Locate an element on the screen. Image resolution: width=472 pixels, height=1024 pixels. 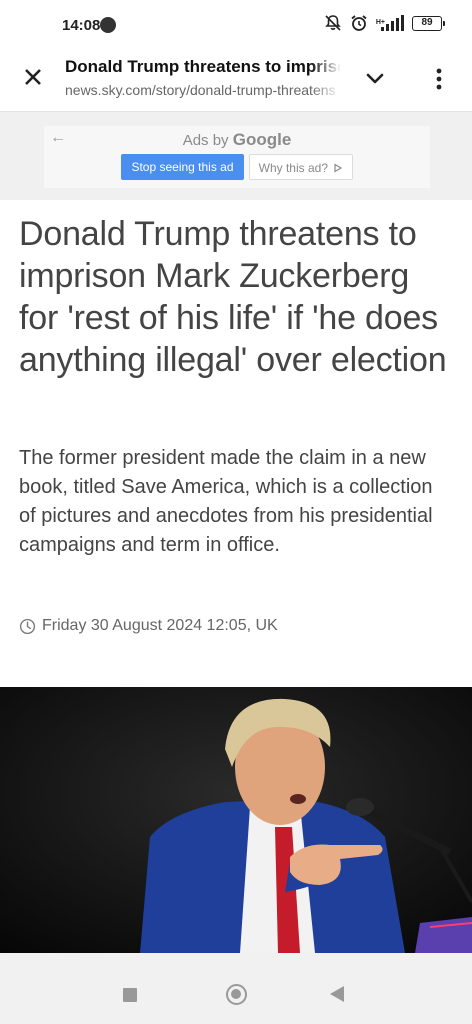
ads-by-google: Ads by Google is located at coordinates (237, 139).